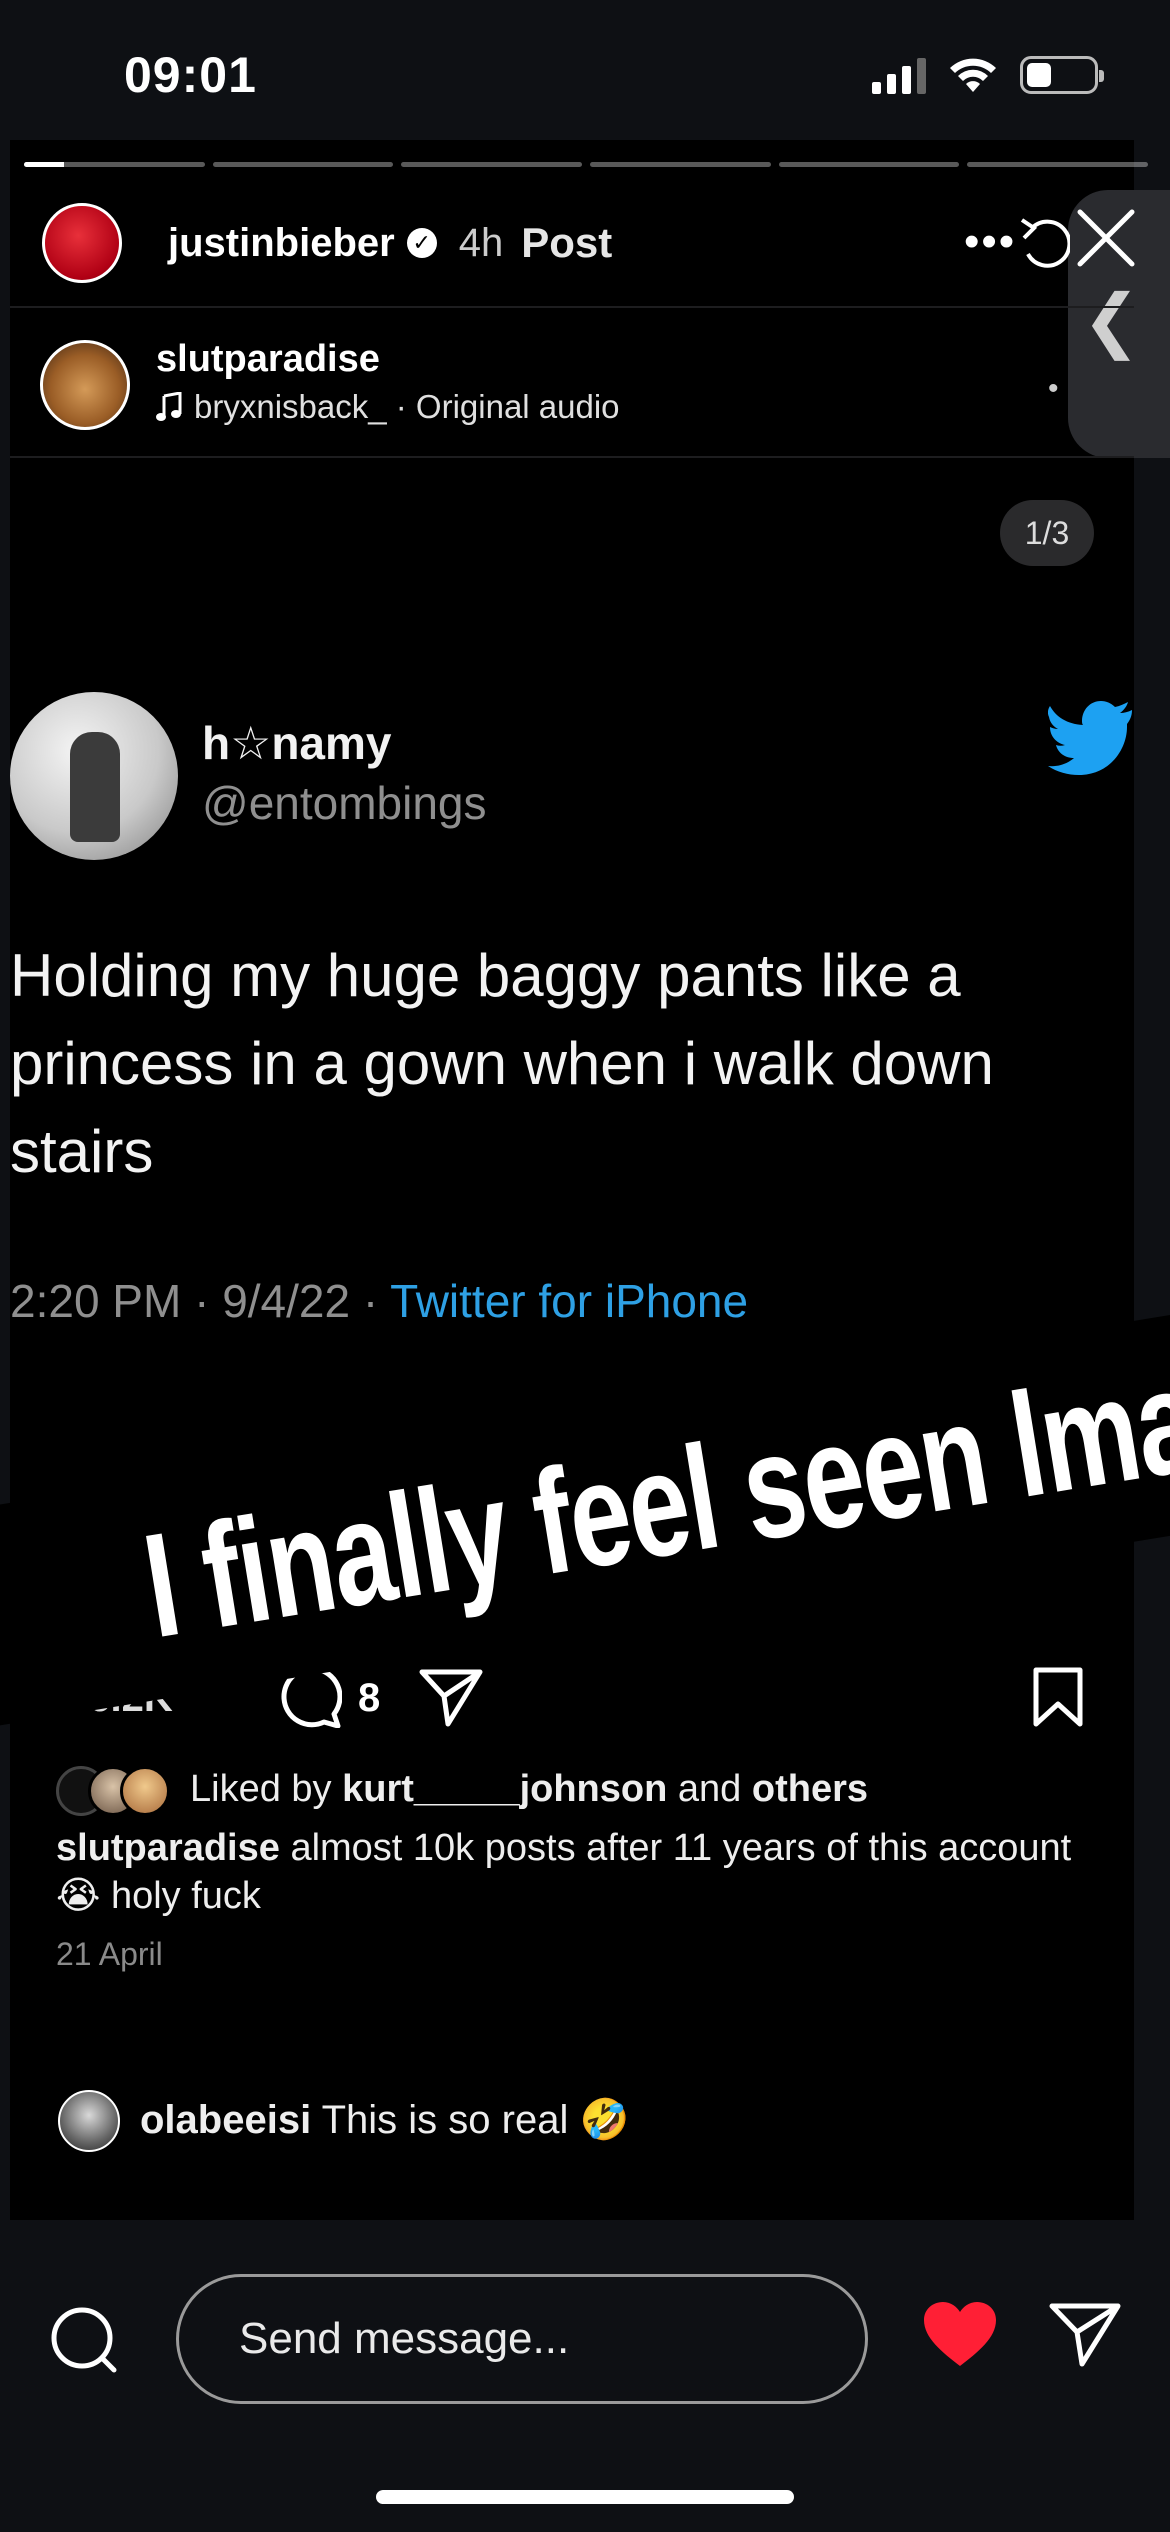 Image resolution: width=1170 pixels, height=2532 pixels. Describe the element at coordinates (1062, 75) in the screenshot. I see `battery-icon` at that location.